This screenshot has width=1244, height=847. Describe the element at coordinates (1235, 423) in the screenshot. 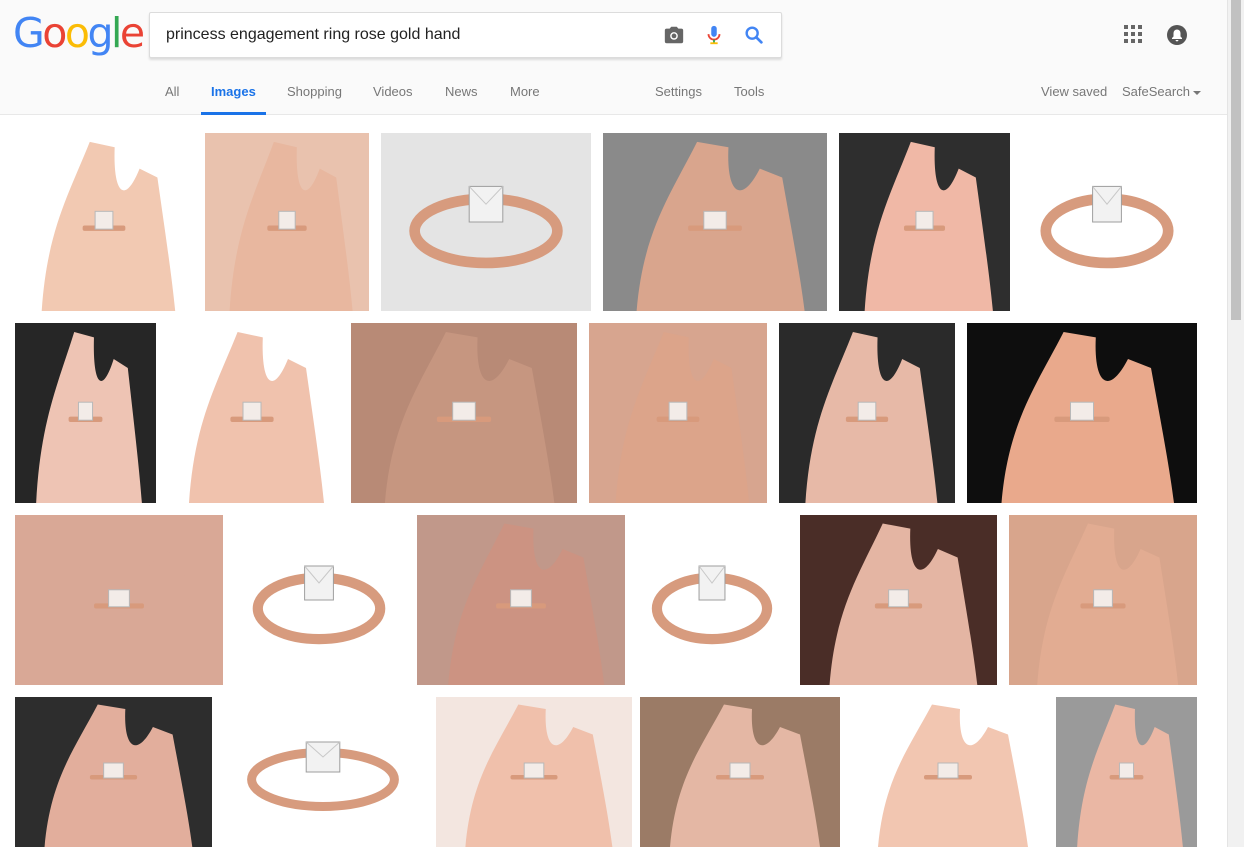

I see `scrollbar` at that location.